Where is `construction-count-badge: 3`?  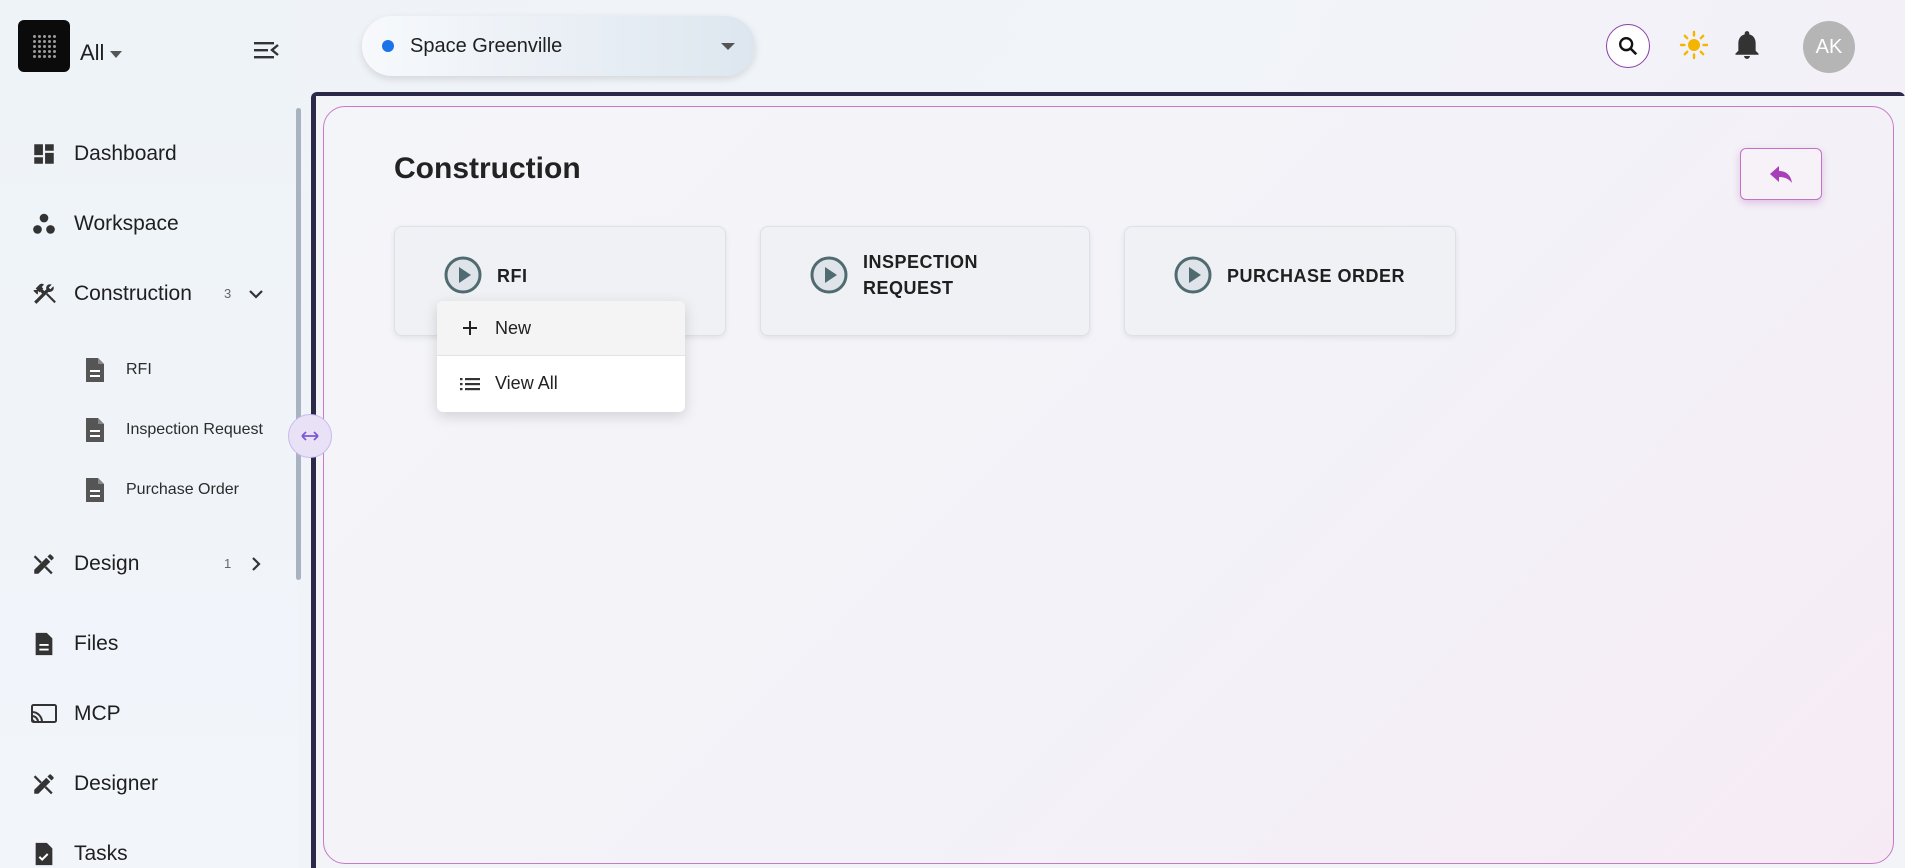
construction-count-badge: 3 is located at coordinates (228, 293).